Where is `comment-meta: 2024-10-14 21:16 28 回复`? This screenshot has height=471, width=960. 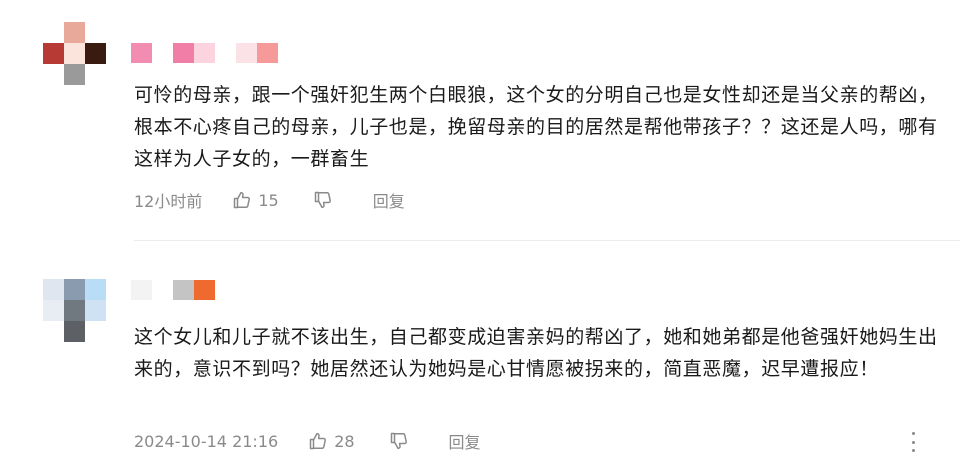
comment-meta: 2024-10-14 21:16 28 回复 is located at coordinates (307, 441).